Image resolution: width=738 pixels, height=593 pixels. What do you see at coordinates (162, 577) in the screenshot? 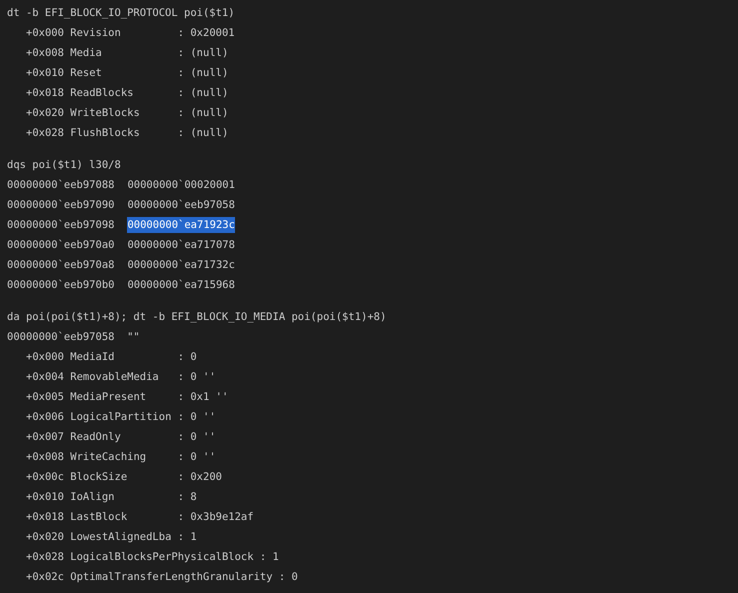
I see `field-line: +0x02c OptimalTransferLengthGranularity : 0` at bounding box center [162, 577].